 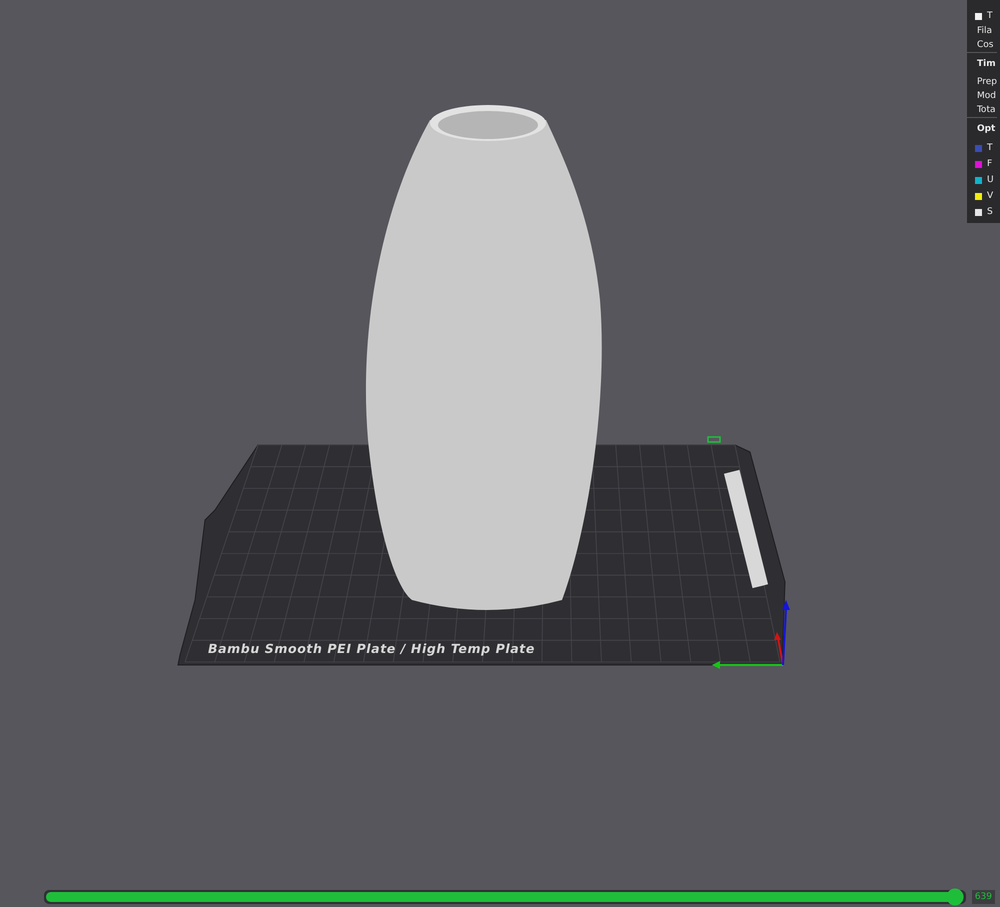 What do you see at coordinates (990, 196) in the screenshot?
I see `legend-label: V` at bounding box center [990, 196].